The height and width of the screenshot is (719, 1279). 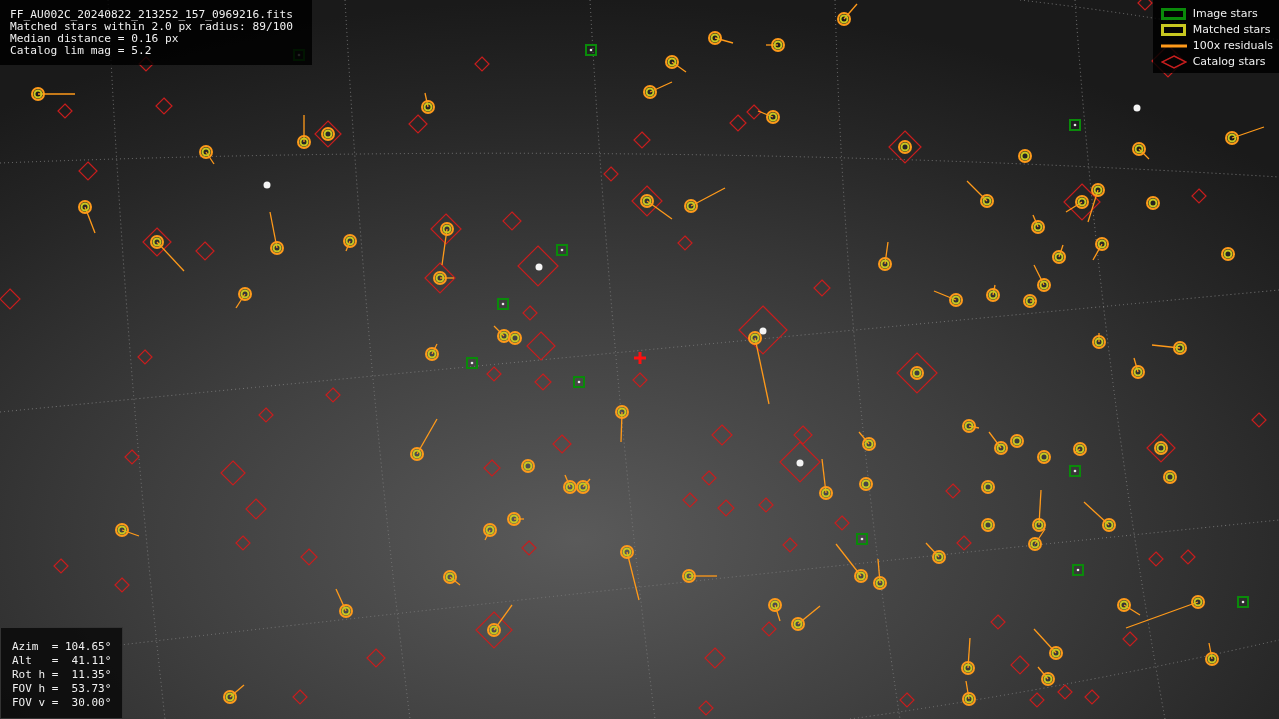 What do you see at coordinates (81, 51) in the screenshot?
I see `info-text: Catalog lim mag = 5.2` at bounding box center [81, 51].